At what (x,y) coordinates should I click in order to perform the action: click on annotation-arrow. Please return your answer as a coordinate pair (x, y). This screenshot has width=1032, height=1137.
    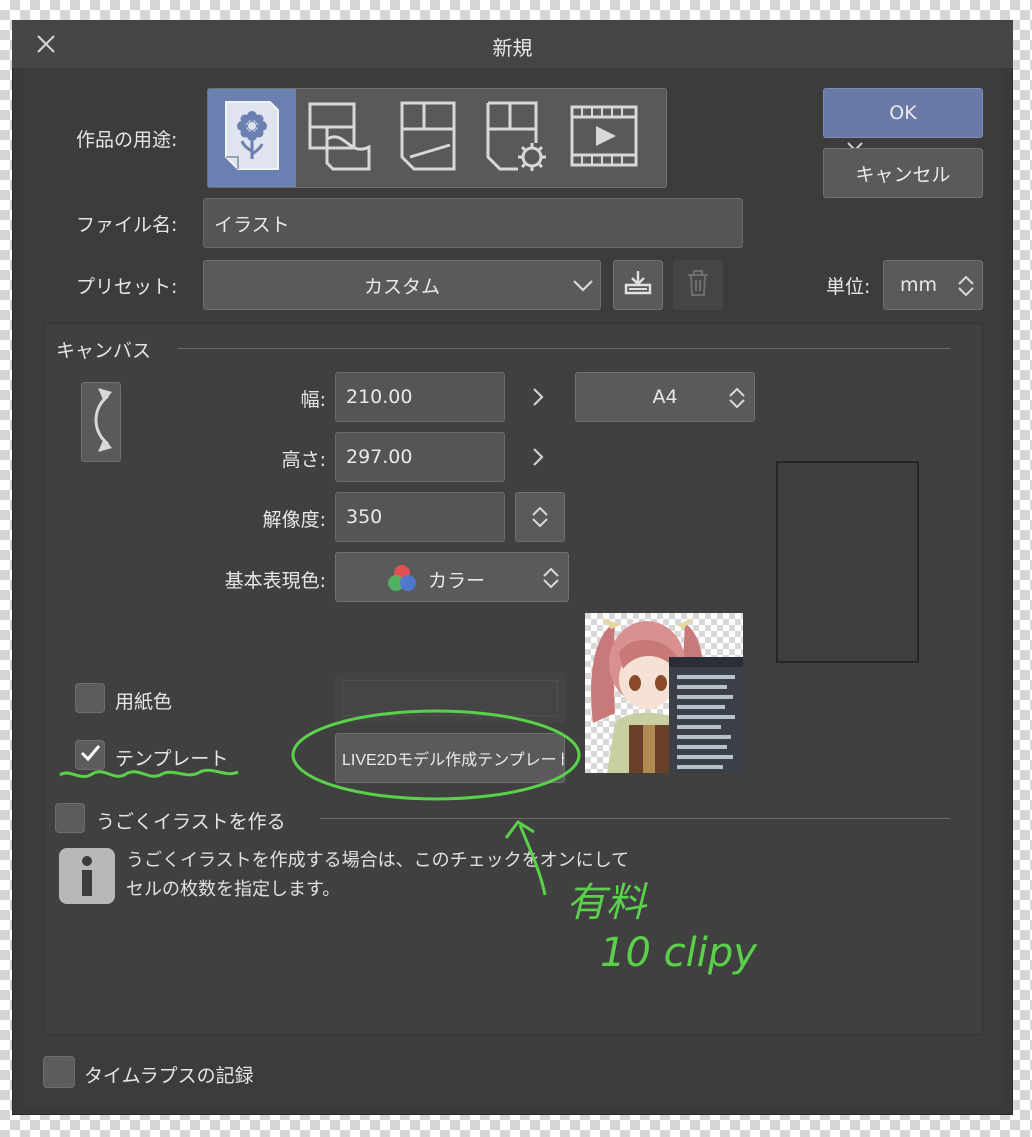
    Looking at the image, I should click on (525, 857).